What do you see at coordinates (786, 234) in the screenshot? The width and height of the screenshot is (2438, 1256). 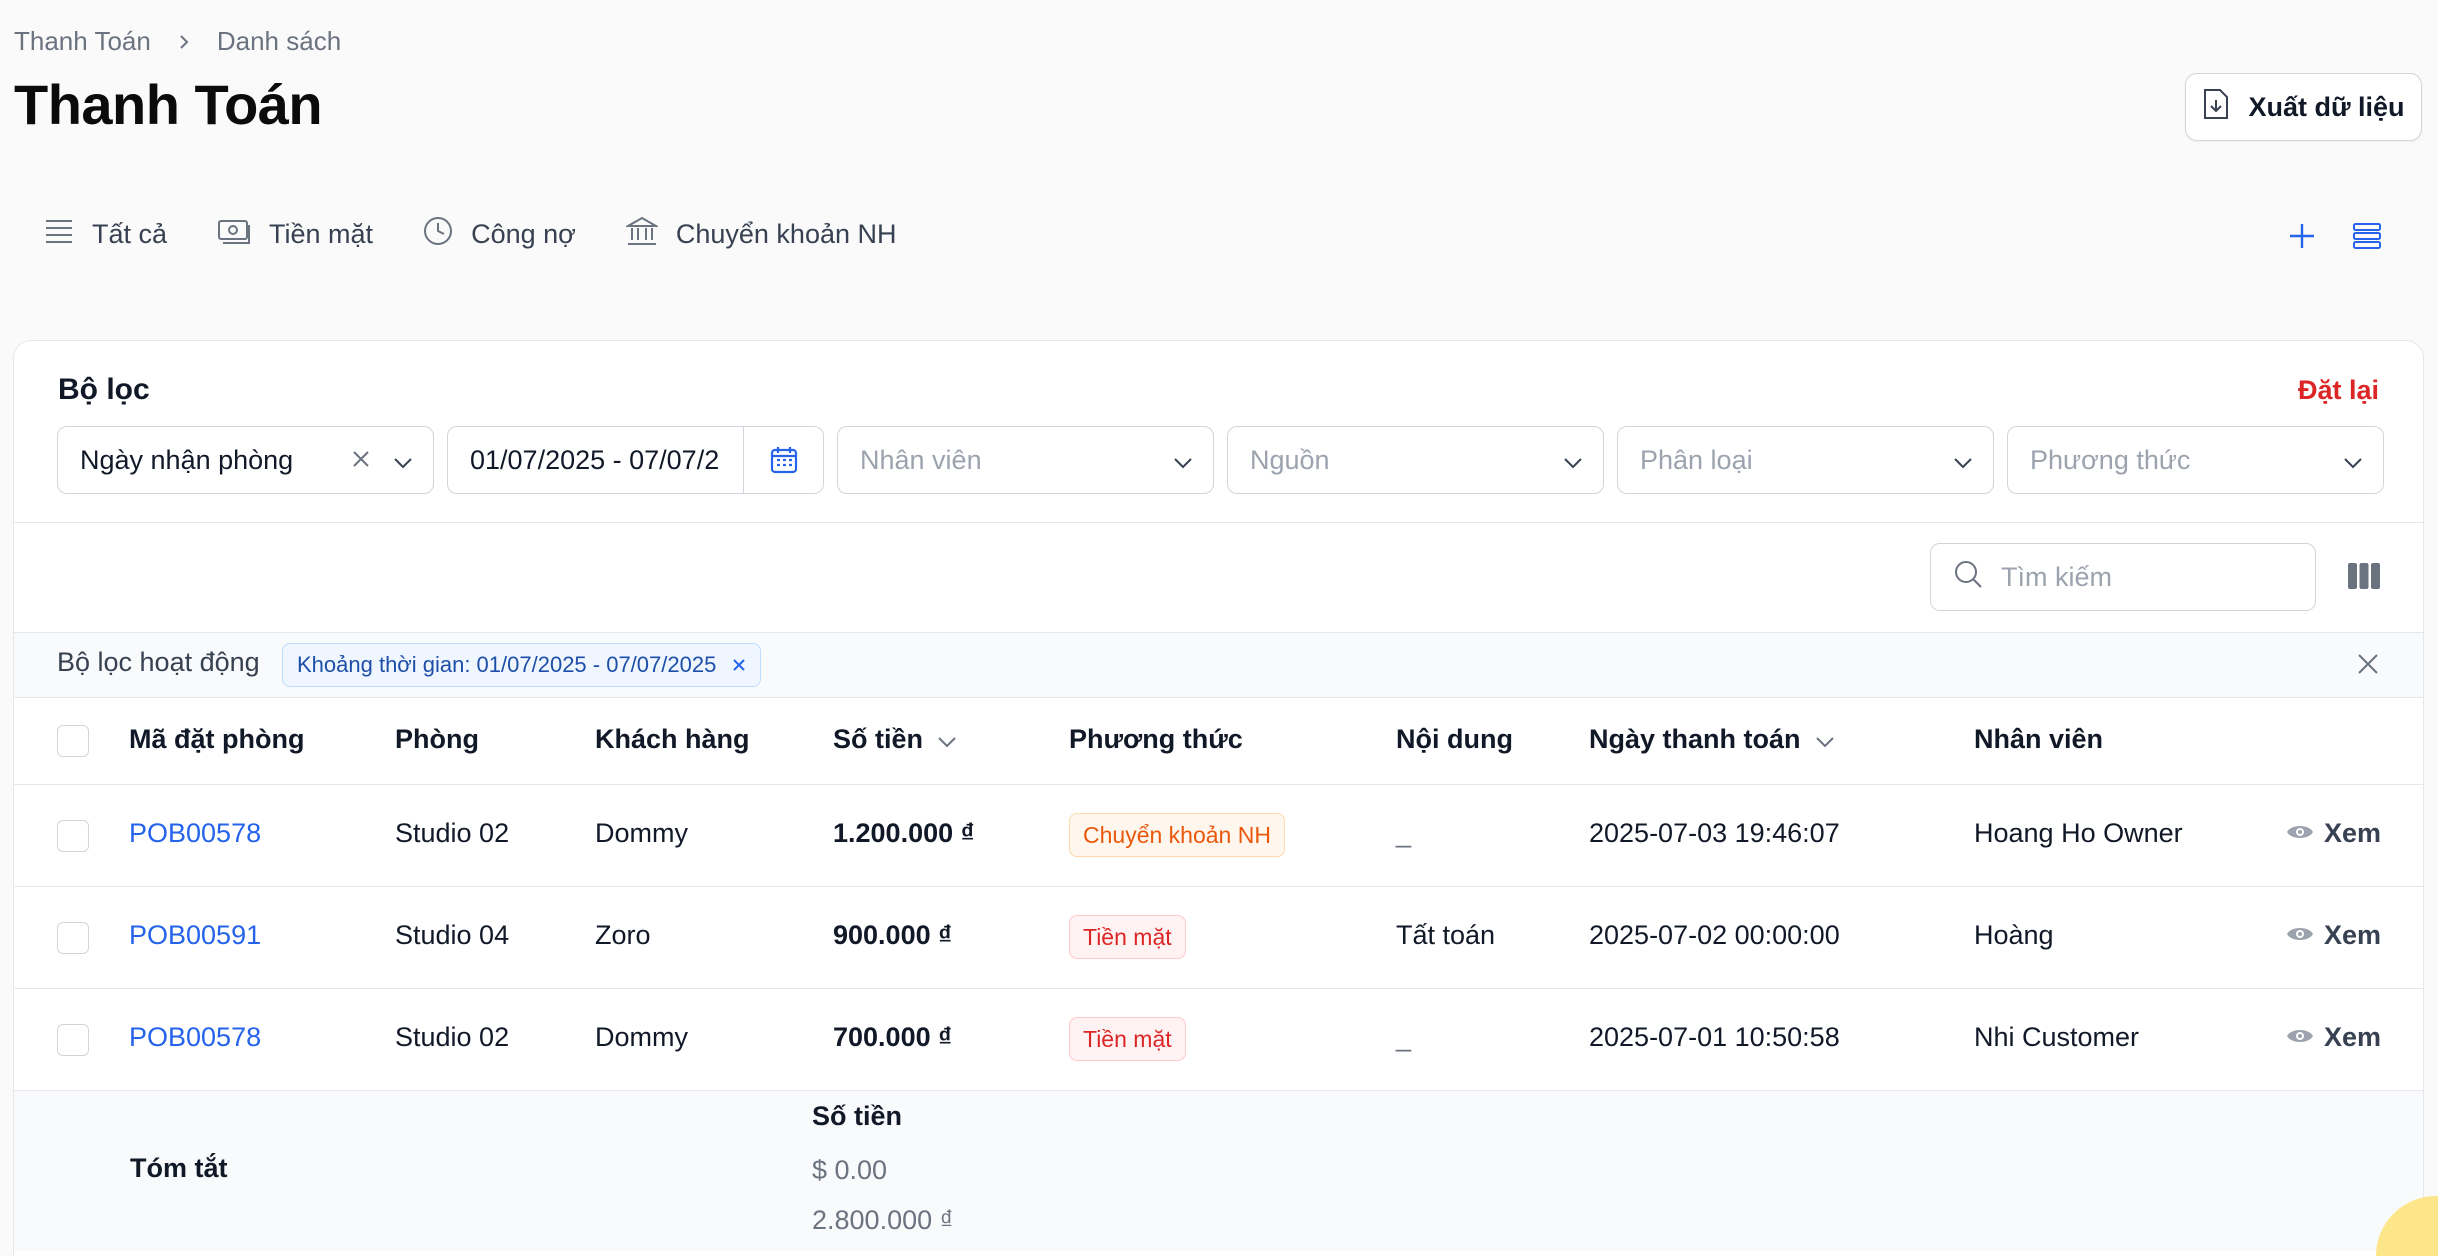 I see `tab-bank-transfer-label: Chuyển khoản NH` at bounding box center [786, 234].